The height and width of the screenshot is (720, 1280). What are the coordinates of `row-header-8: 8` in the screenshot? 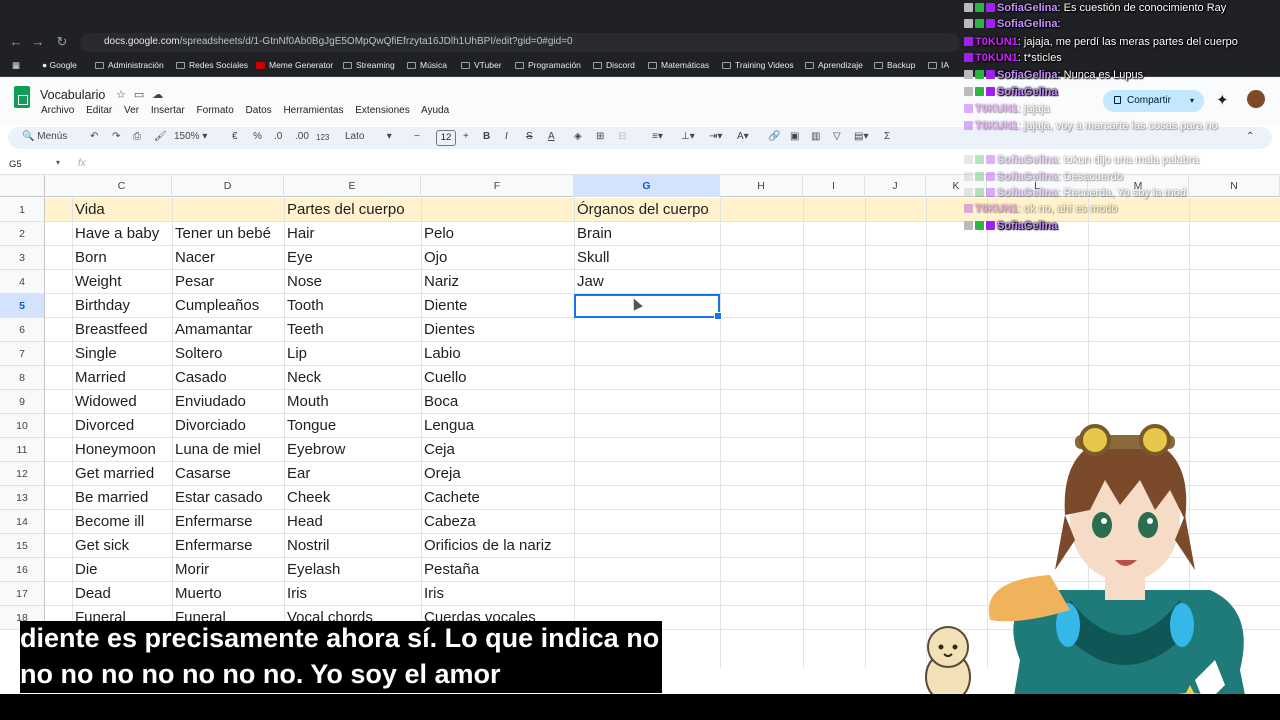 It's located at (22, 378).